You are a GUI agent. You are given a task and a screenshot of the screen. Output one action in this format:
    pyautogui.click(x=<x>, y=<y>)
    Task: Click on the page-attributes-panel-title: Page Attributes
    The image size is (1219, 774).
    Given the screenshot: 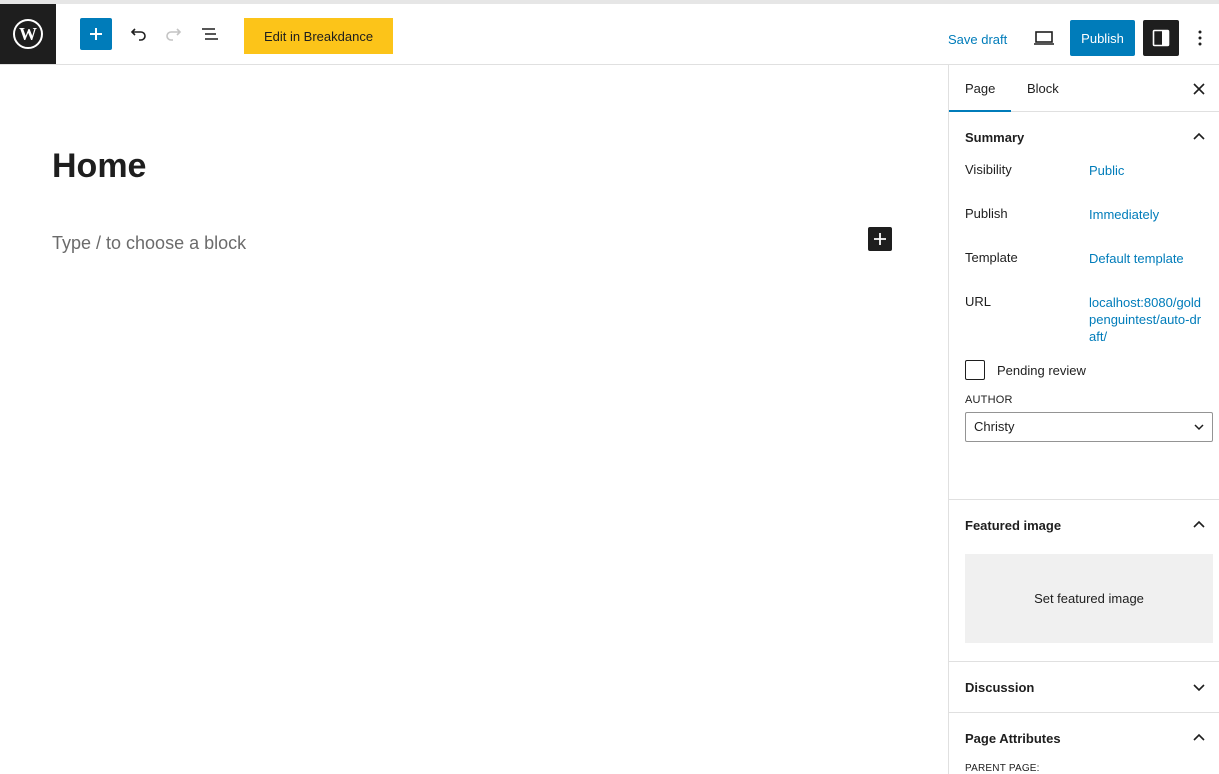 What is the action you would take?
    pyautogui.click(x=1013, y=738)
    